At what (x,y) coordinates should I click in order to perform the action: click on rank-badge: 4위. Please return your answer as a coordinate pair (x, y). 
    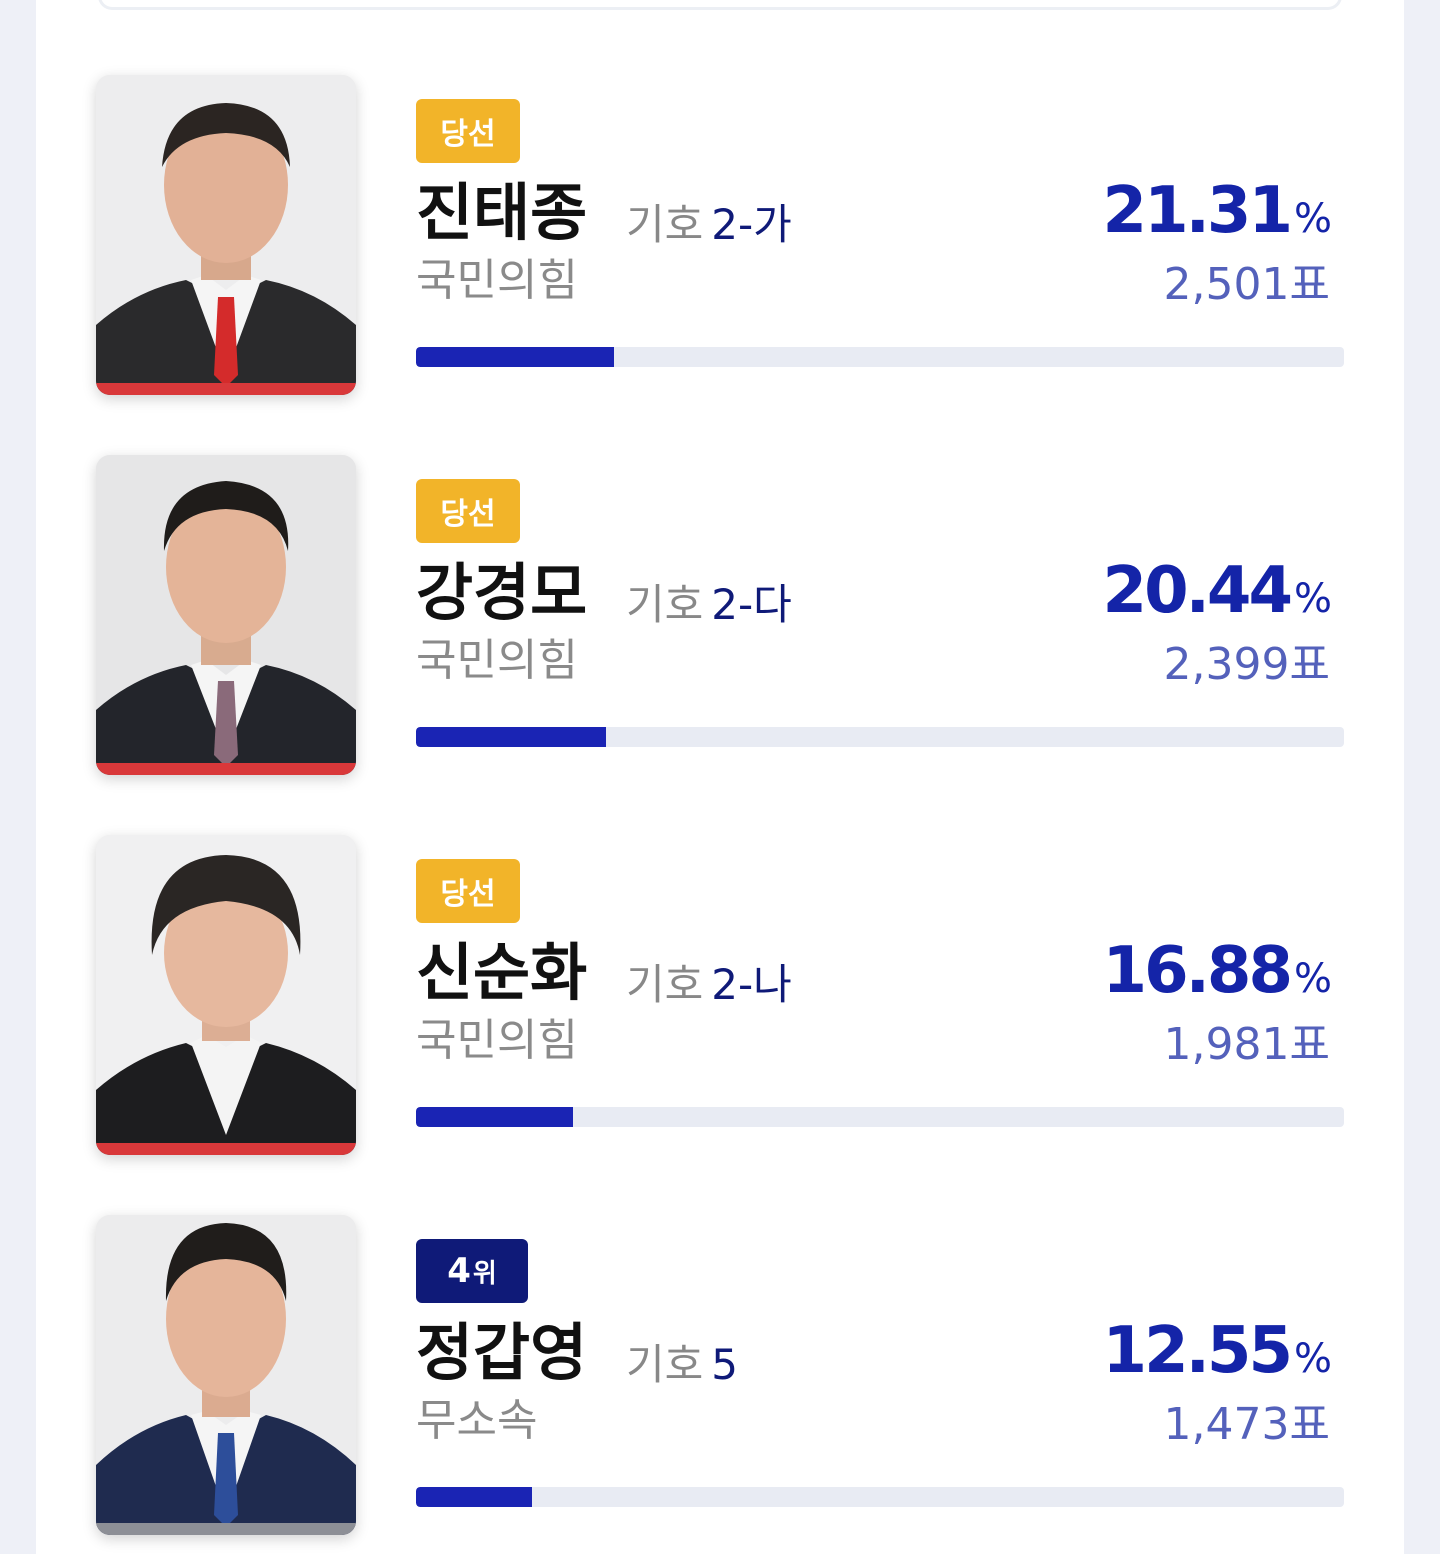
    Looking at the image, I should click on (472, 1271).